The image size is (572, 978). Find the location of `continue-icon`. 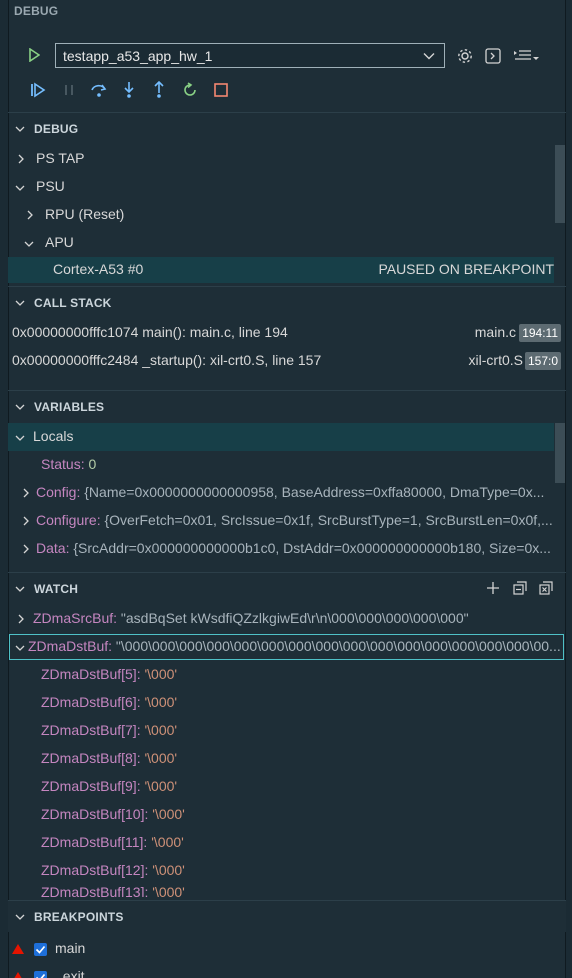

continue-icon is located at coordinates (38, 90).